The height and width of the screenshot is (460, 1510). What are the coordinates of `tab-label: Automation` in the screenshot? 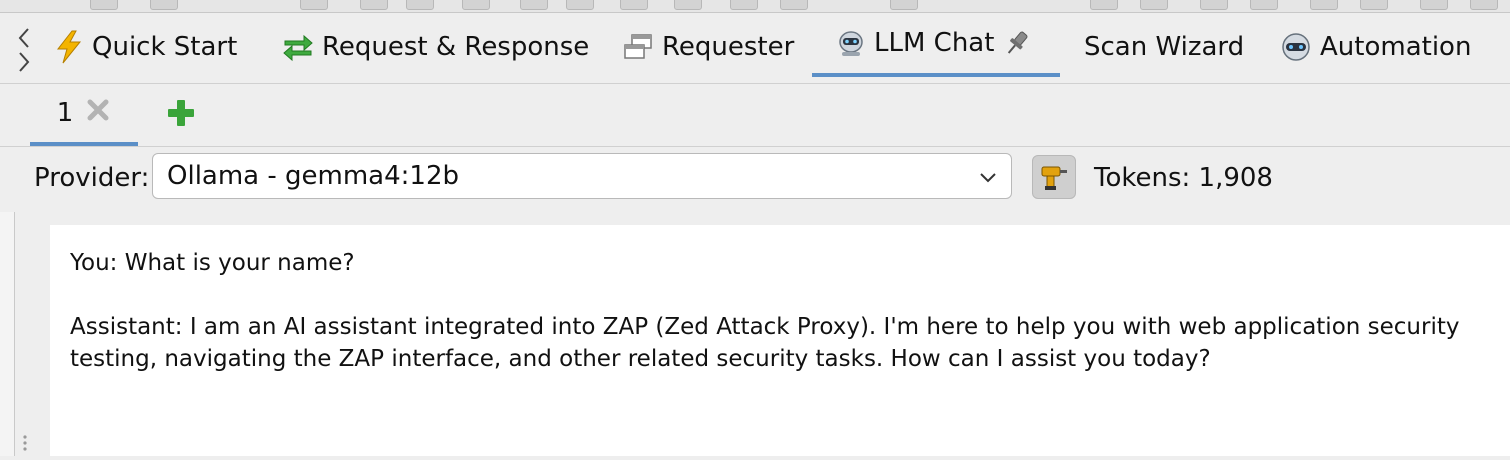 It's located at (1396, 47).